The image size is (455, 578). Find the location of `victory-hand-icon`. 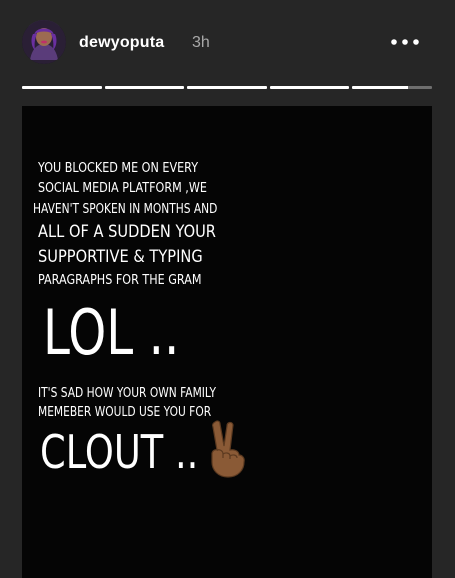

victory-hand-icon is located at coordinates (228, 449).